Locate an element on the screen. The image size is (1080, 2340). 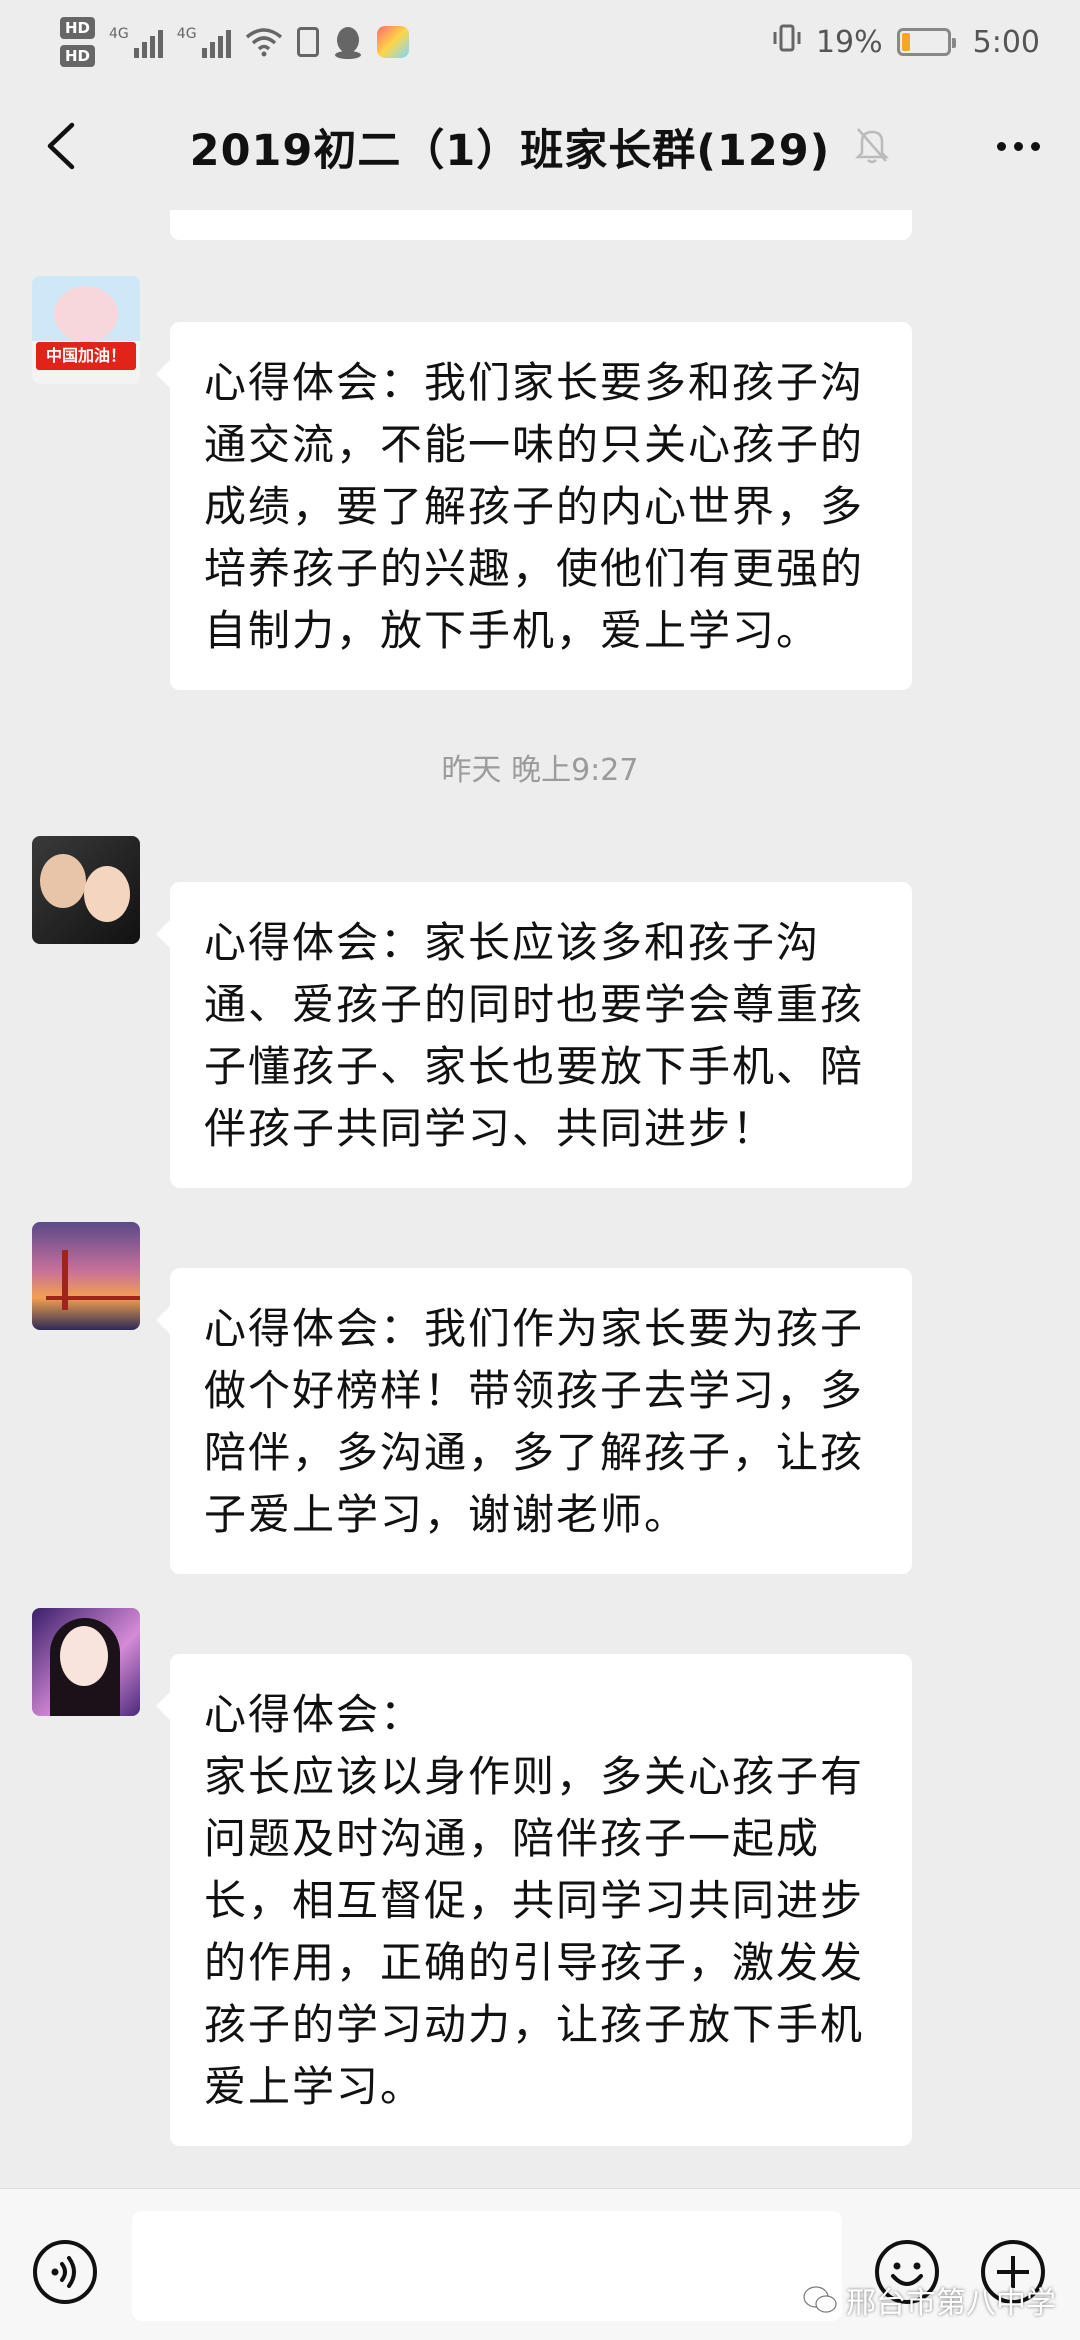
battery-icon is located at coordinates (926, 42).